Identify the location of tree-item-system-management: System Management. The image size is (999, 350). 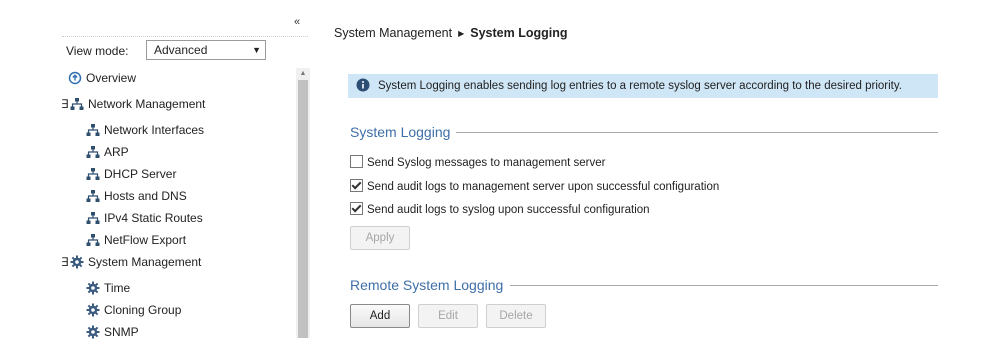
(135, 262).